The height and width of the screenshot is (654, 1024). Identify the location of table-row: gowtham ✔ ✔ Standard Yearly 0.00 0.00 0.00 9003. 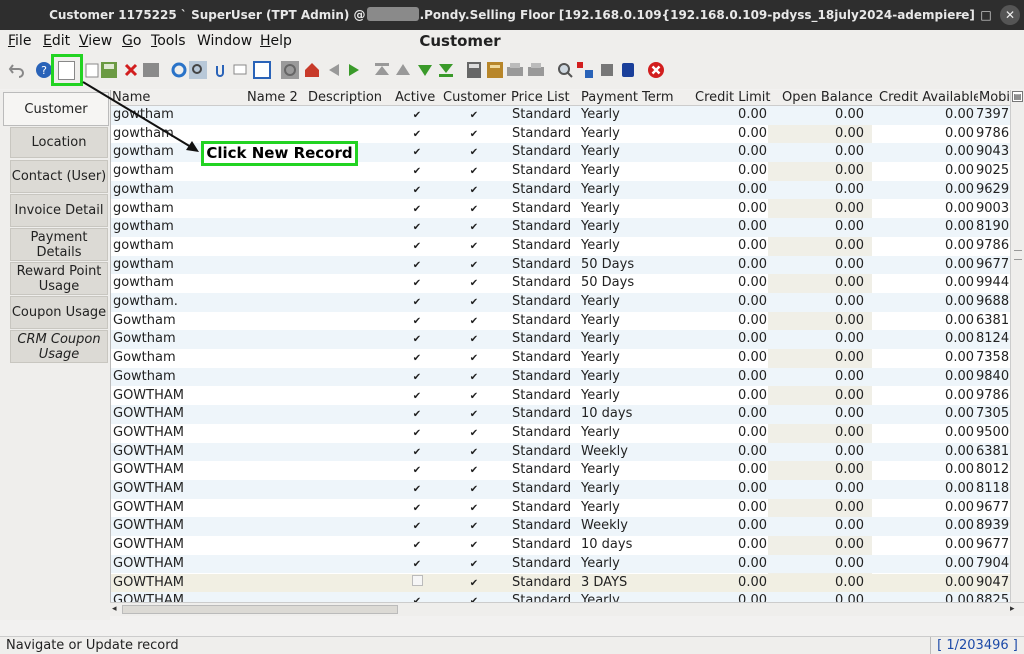
(560, 209).